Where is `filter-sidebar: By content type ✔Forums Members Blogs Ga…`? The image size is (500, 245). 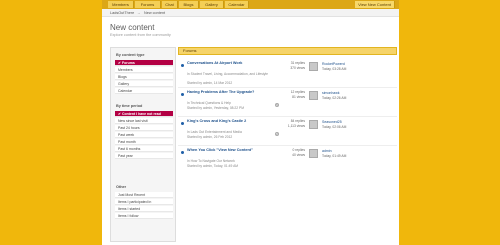
filter-sidebar: By content type ✔Forums Members Blogs Ga… is located at coordinates (143, 144).